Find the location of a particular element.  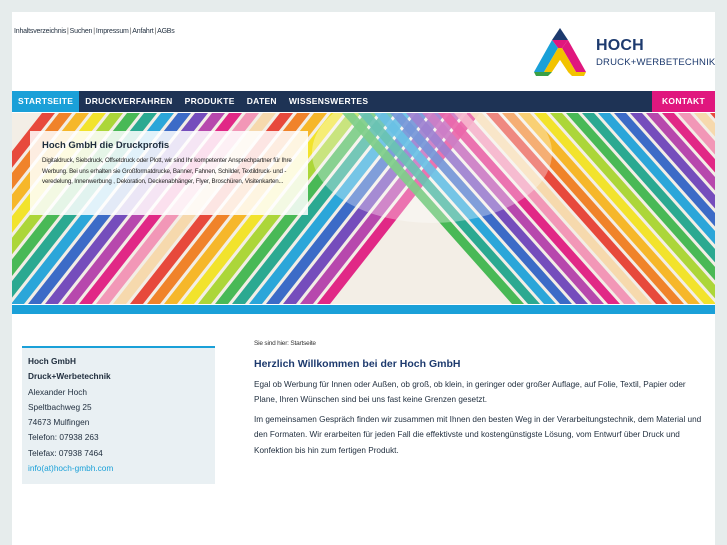

nav-item-produkte: PRODUKTE is located at coordinates (210, 101).